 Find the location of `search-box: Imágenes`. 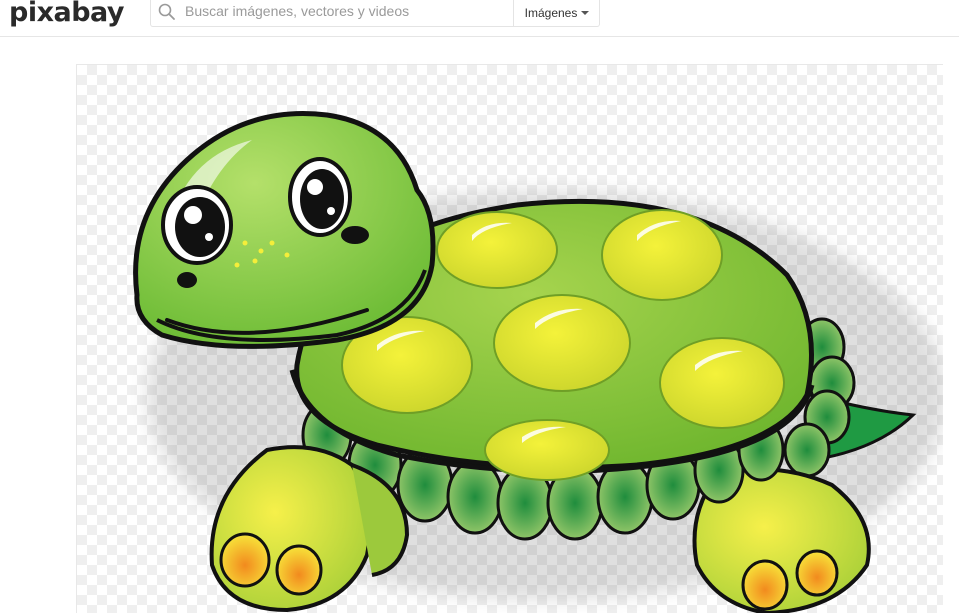

search-box: Imágenes is located at coordinates (375, 13).